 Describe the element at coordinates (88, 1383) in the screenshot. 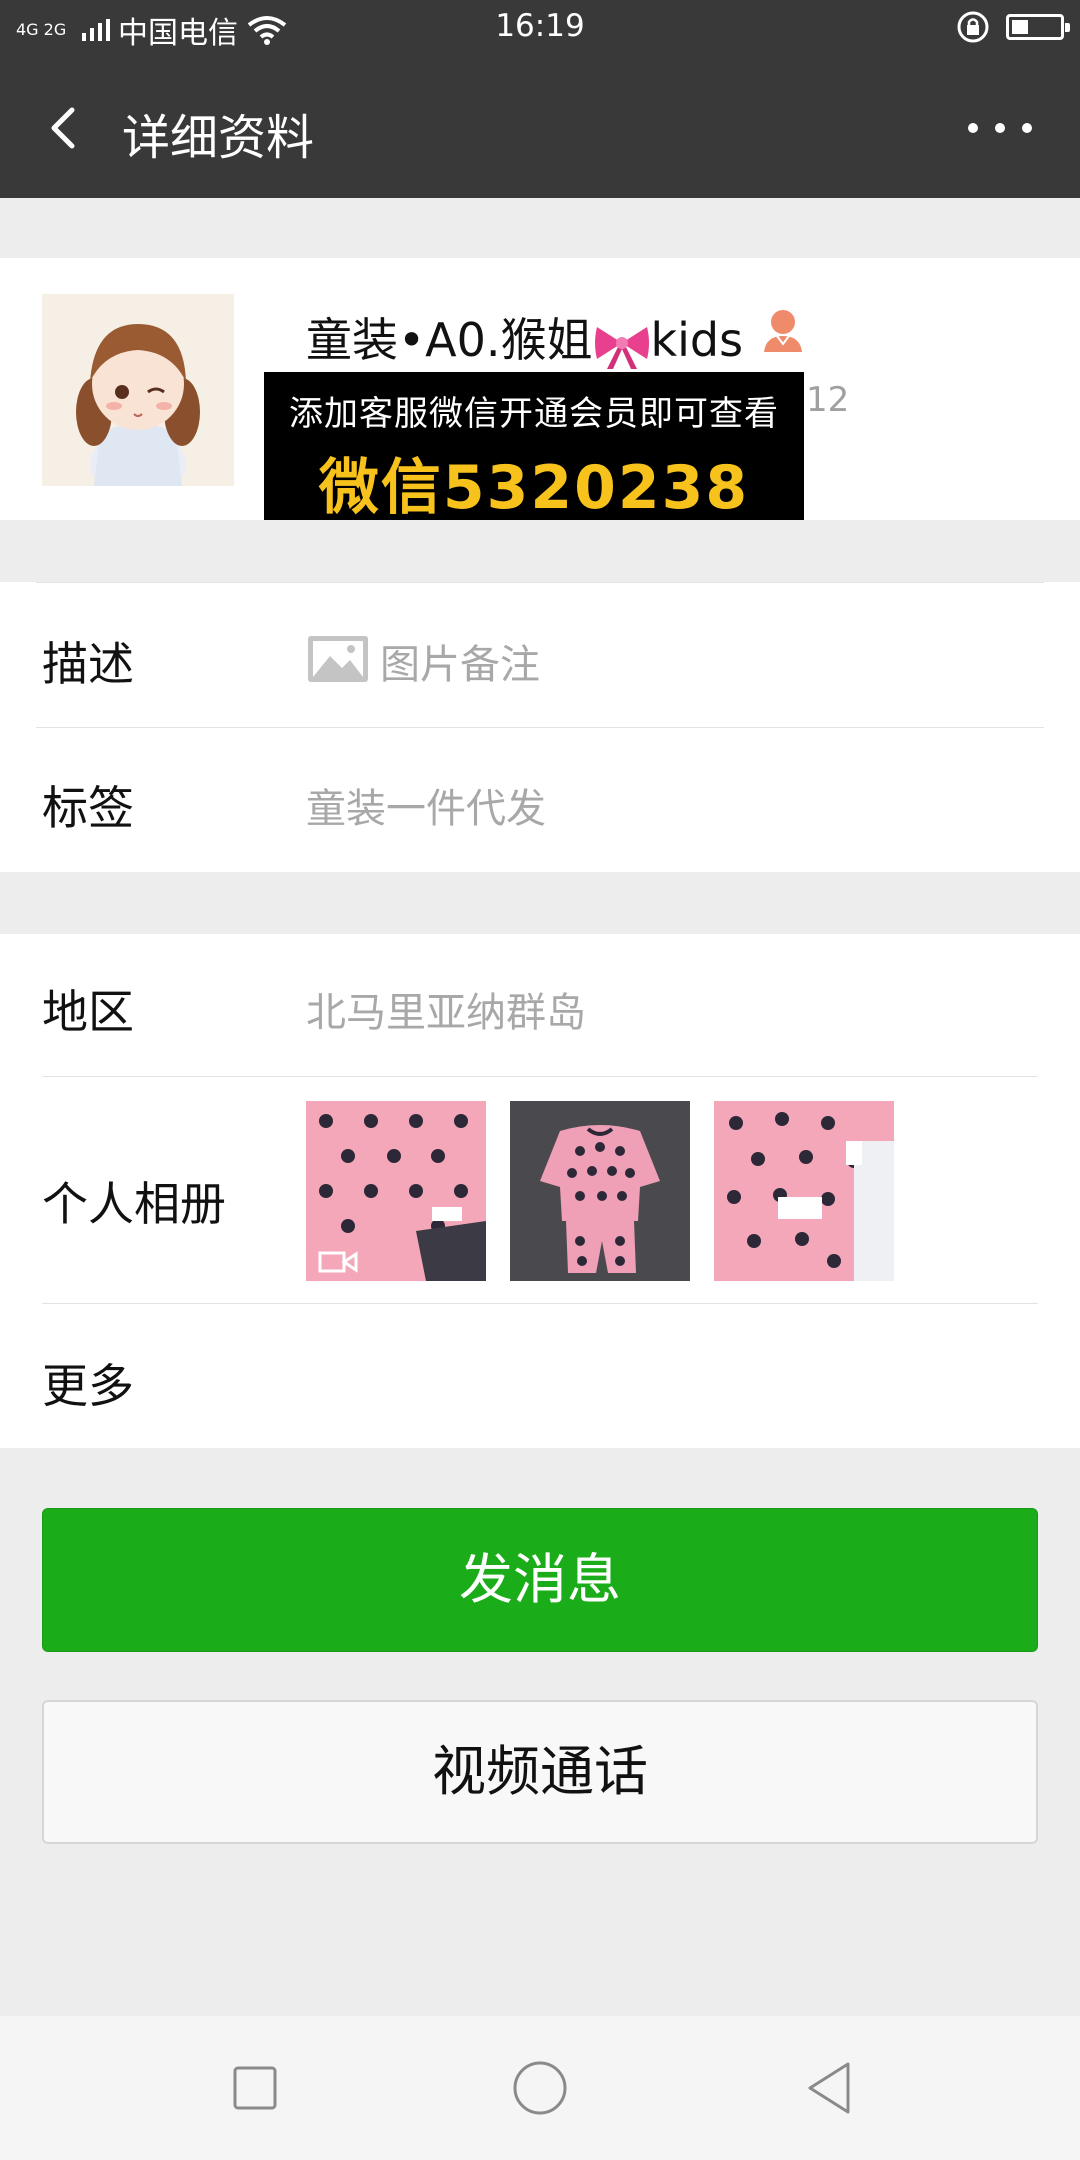

I see `more-row: 更多` at that location.